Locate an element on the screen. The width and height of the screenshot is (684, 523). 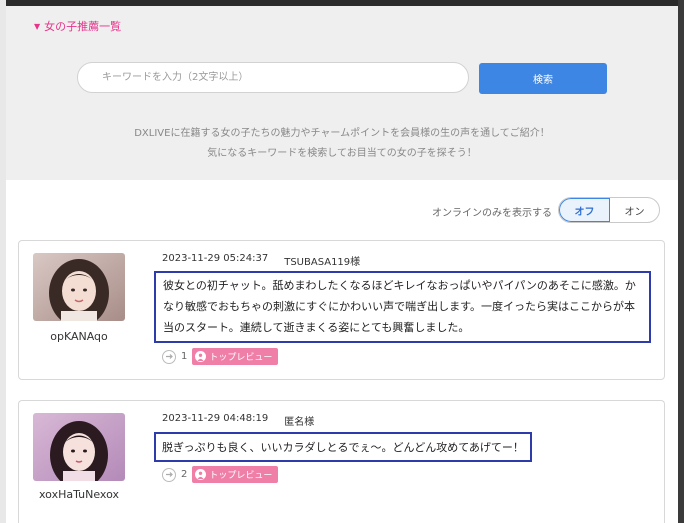
review-meta: 2023-11-29 04:48:19 匿名様 is located at coordinates (238, 420).